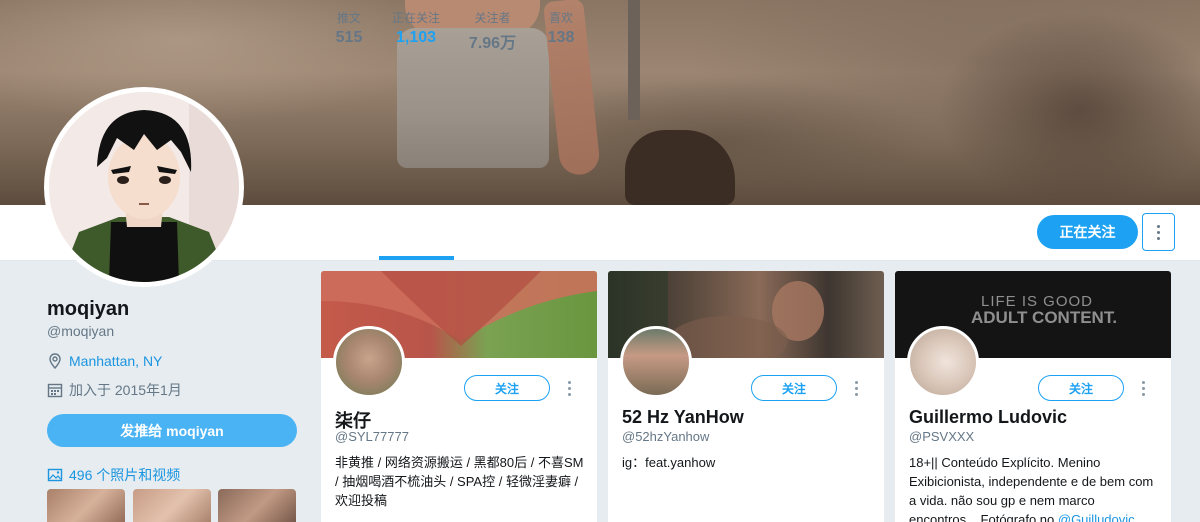  What do you see at coordinates (348, 18) in the screenshot?
I see `stat-tweets-label: 推文` at bounding box center [348, 18].